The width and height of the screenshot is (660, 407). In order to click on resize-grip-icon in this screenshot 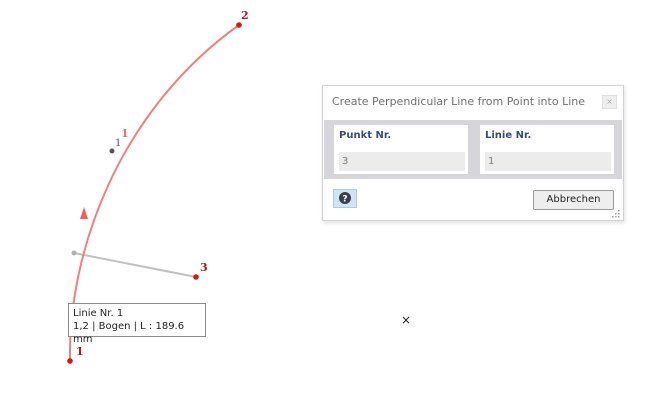, I will do `click(616, 214)`.